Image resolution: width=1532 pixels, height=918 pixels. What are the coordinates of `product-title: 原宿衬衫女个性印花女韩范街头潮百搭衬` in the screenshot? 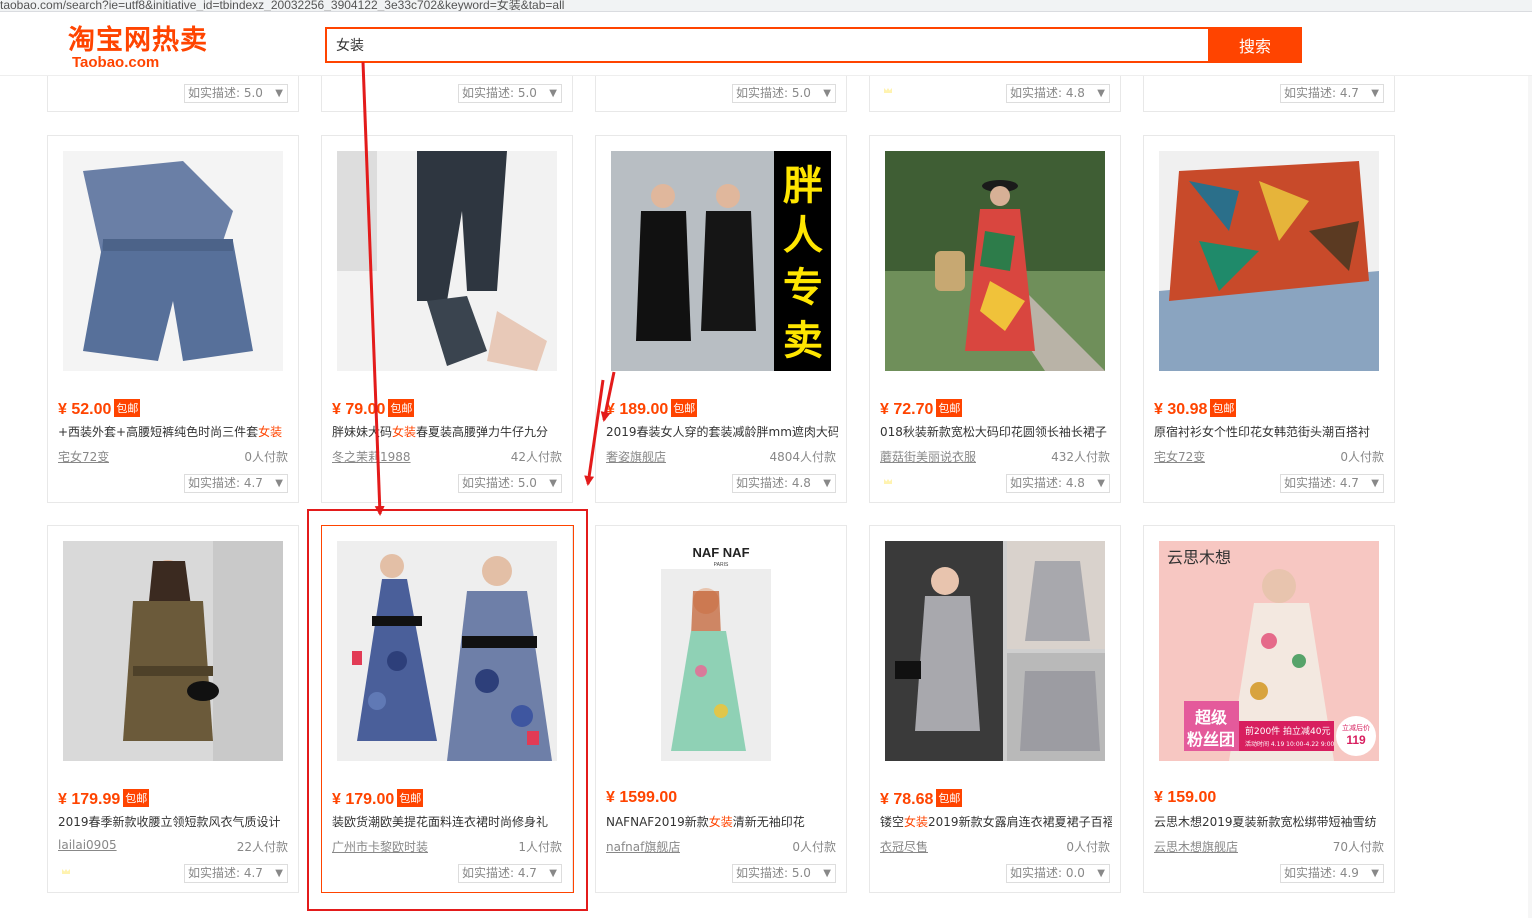 It's located at (1270, 431).